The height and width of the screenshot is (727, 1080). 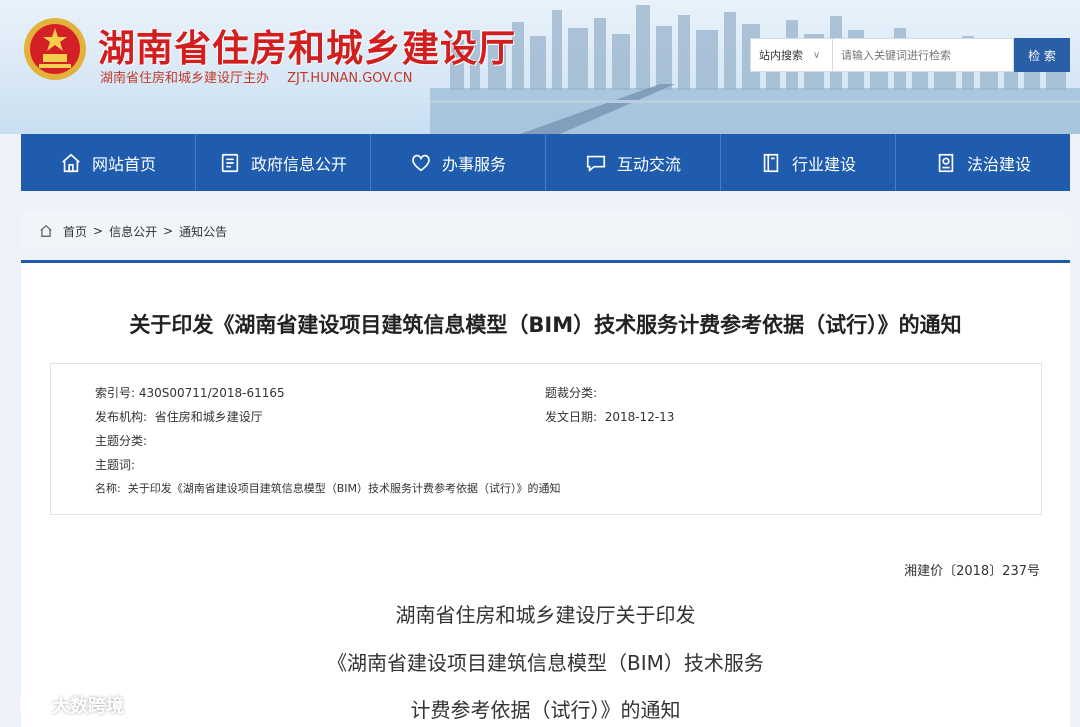 What do you see at coordinates (823, 164) in the screenshot?
I see `nav-label: 行业建设` at bounding box center [823, 164].